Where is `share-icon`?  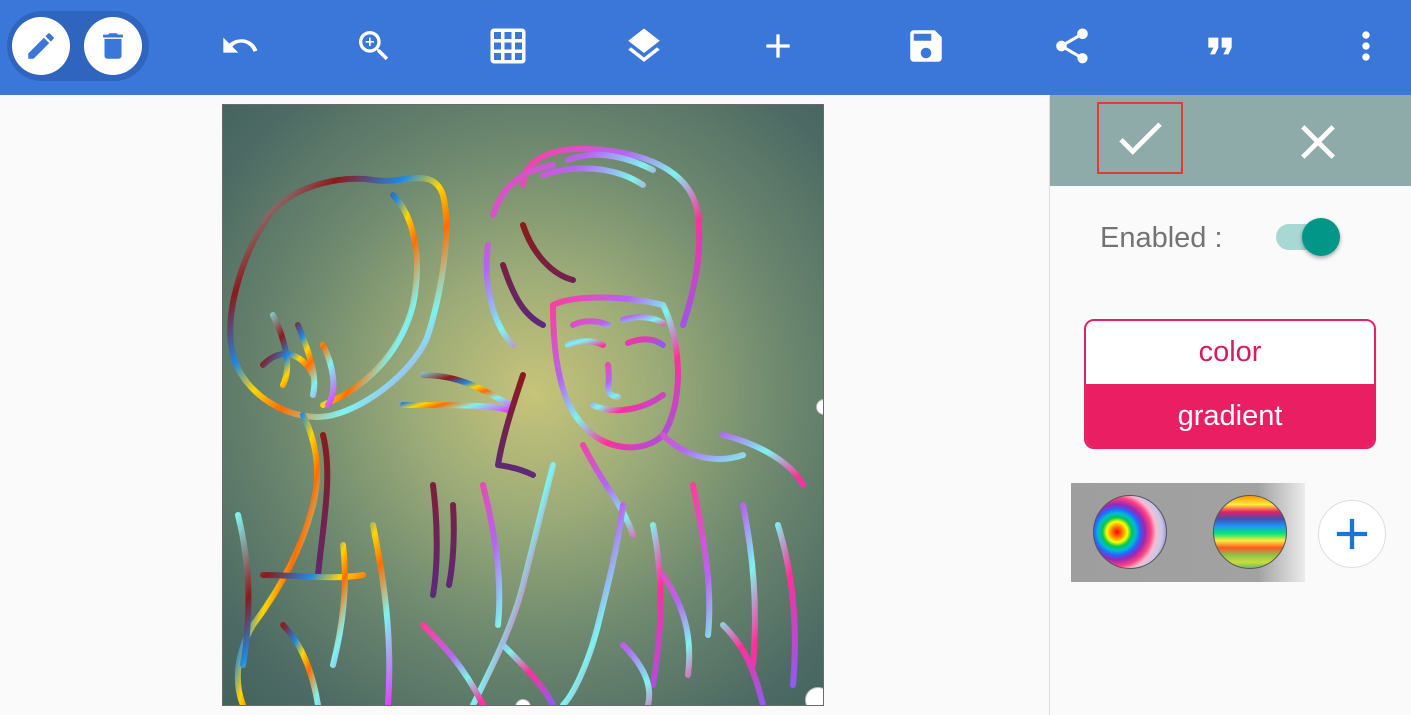 share-icon is located at coordinates (1072, 46).